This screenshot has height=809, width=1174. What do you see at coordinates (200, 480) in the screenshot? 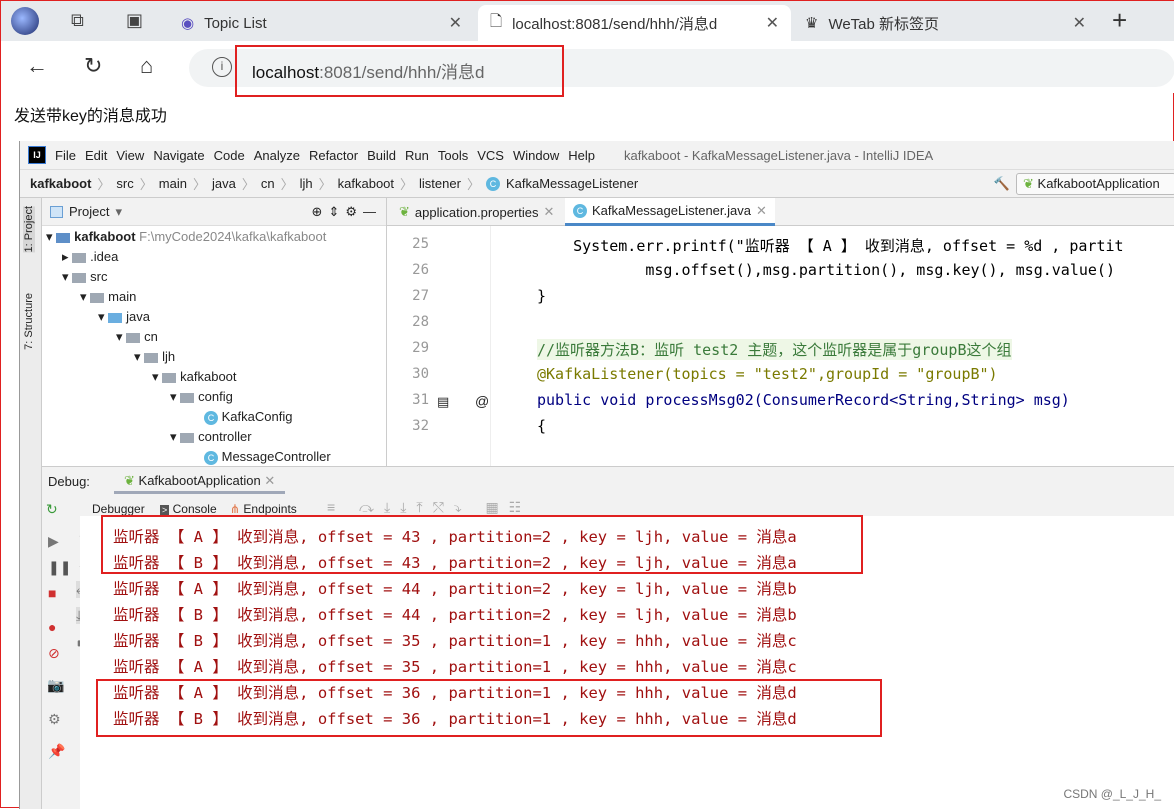
I see `debug-session-tab: ❦ KafkabootApplication ✕` at bounding box center [200, 480].